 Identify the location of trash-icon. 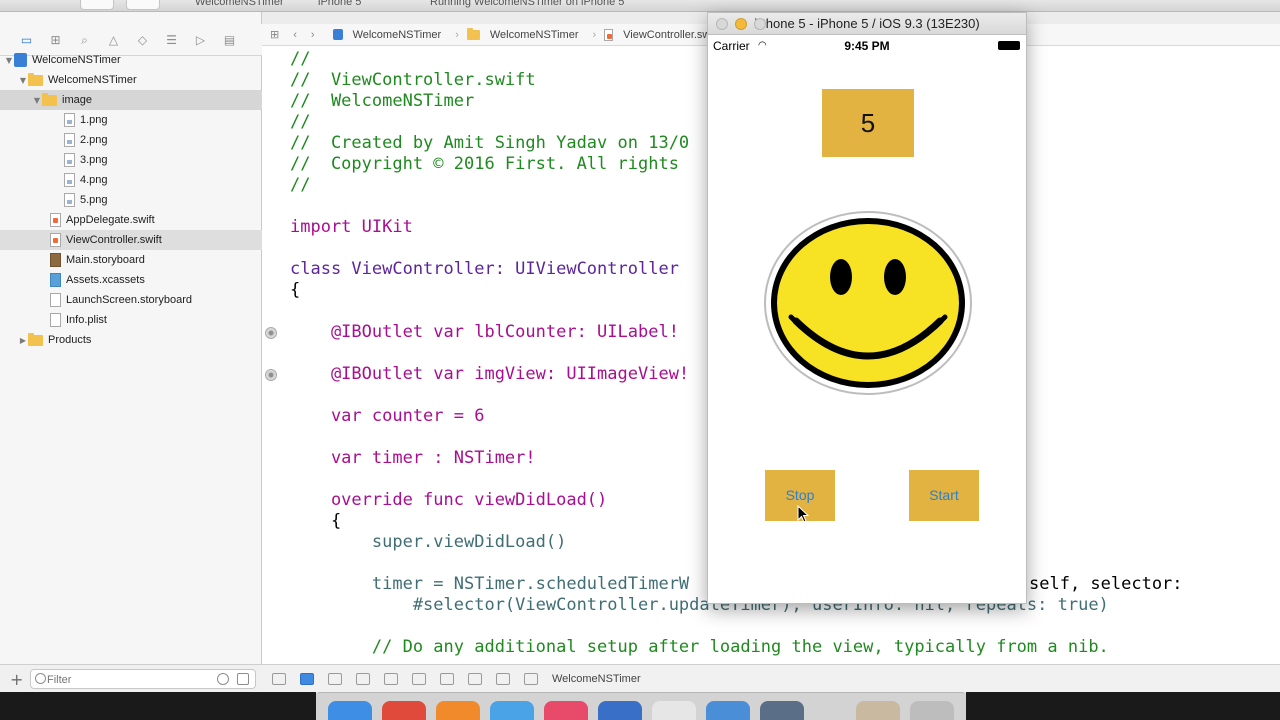
(932, 710).